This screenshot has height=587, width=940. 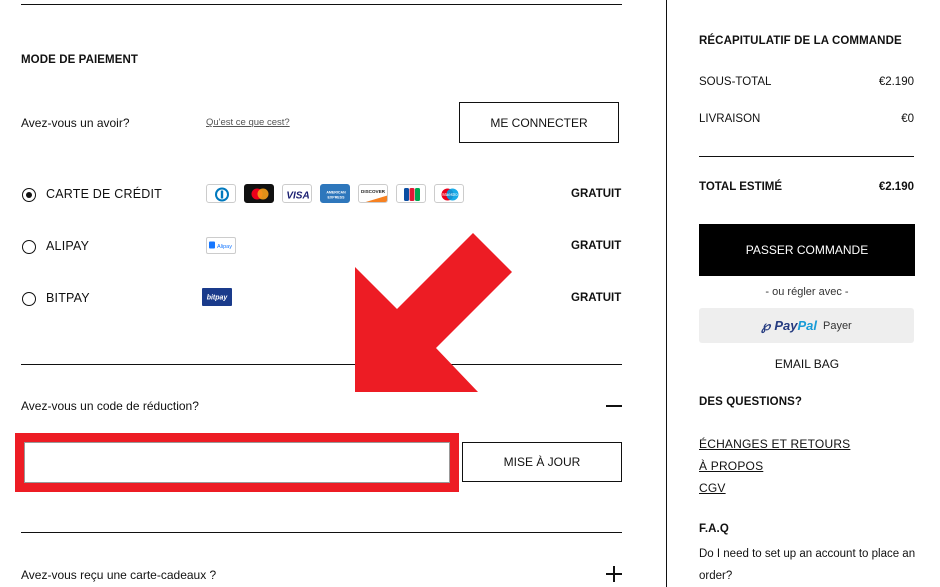 I want to click on svg-text: bitpay, so click(x=218, y=298).